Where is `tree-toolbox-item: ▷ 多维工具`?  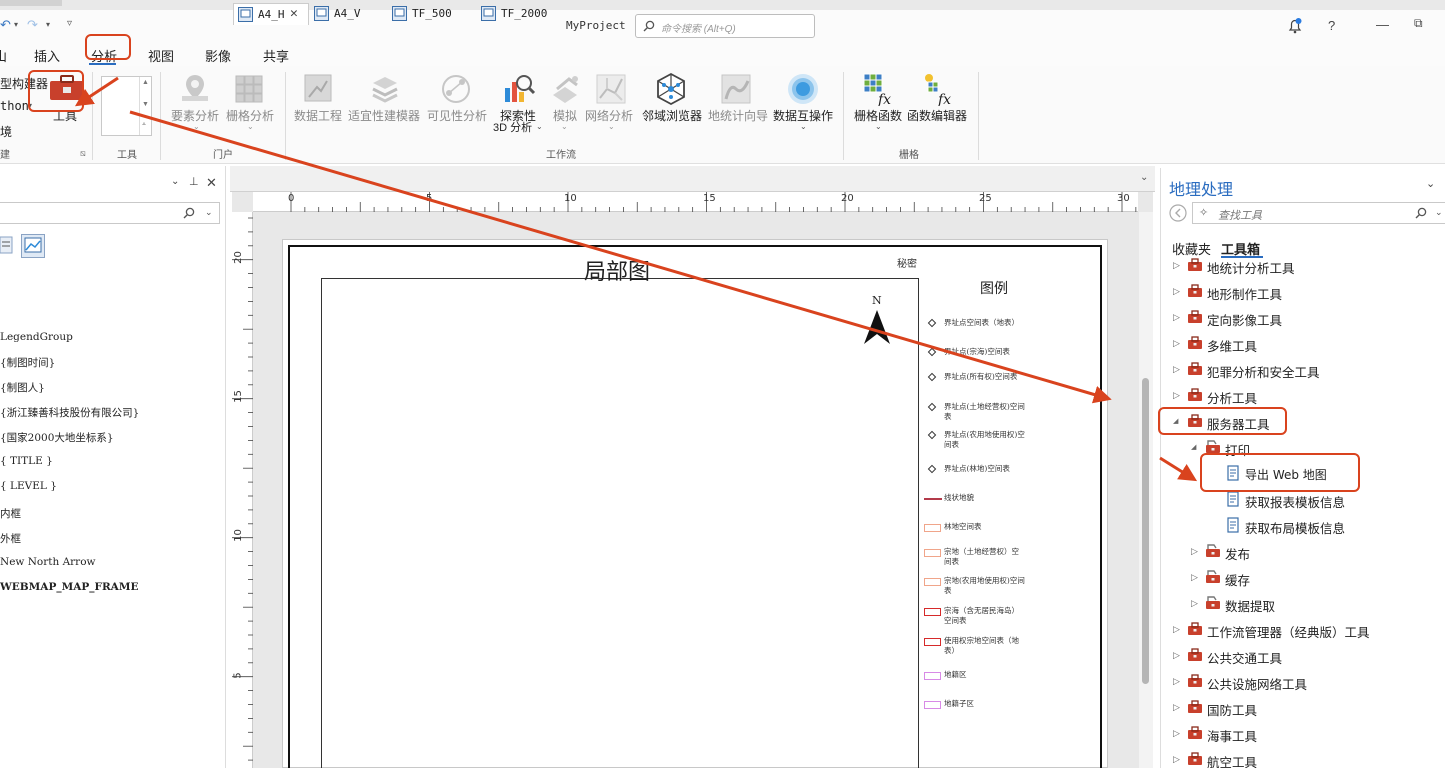
tree-toolbox-item: ▷ 多维工具 is located at coordinates (1303, 344).